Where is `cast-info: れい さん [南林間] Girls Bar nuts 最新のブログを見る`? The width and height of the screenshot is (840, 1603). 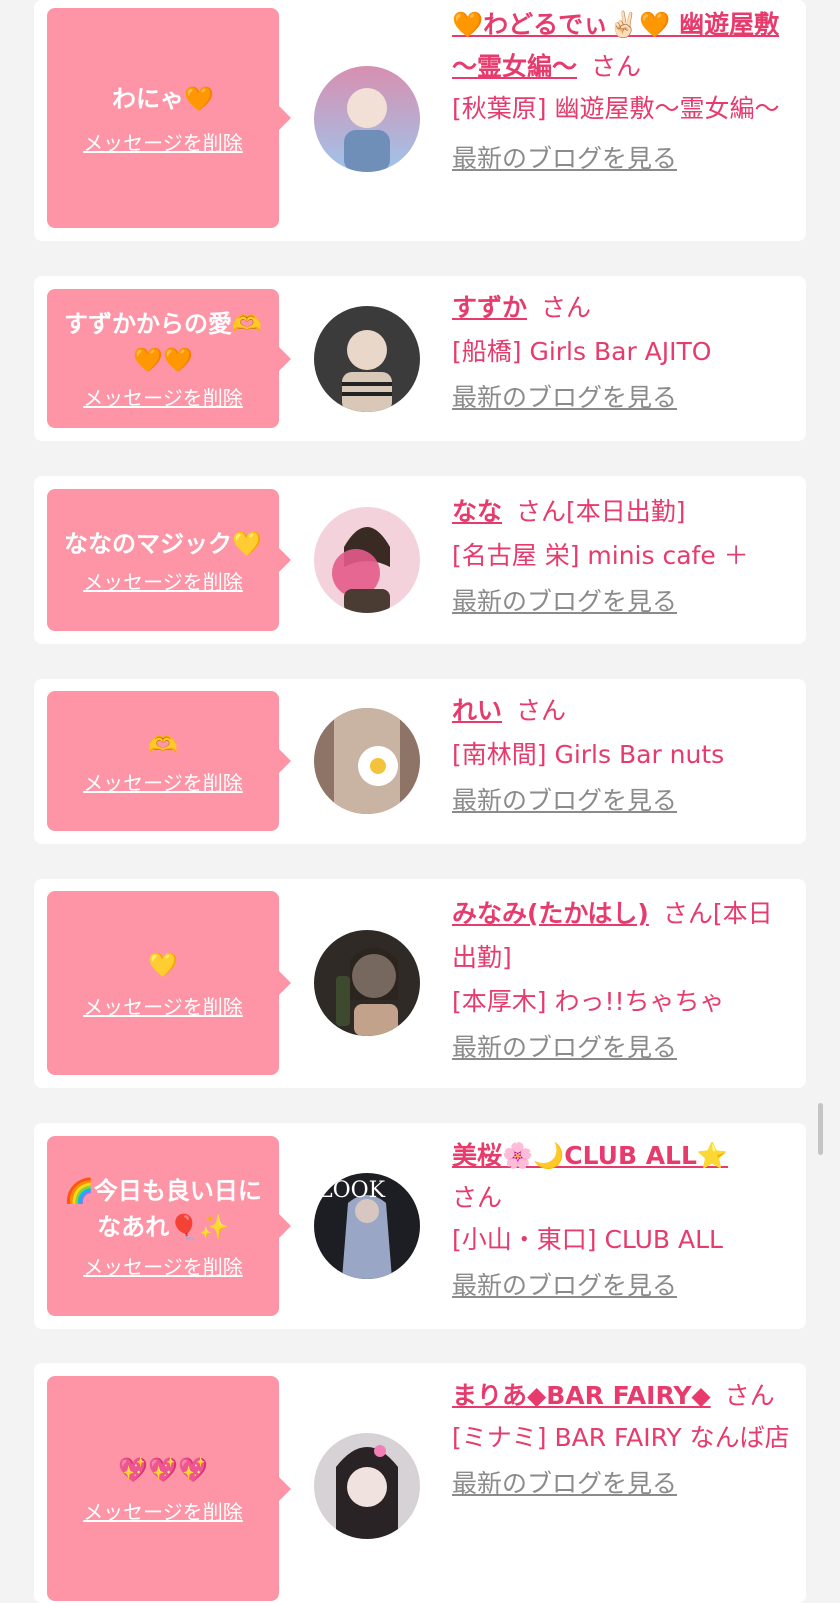 cast-info: れい さん [南林間] Girls Bar nuts 最新のブログを見る is located at coordinates (622, 756).